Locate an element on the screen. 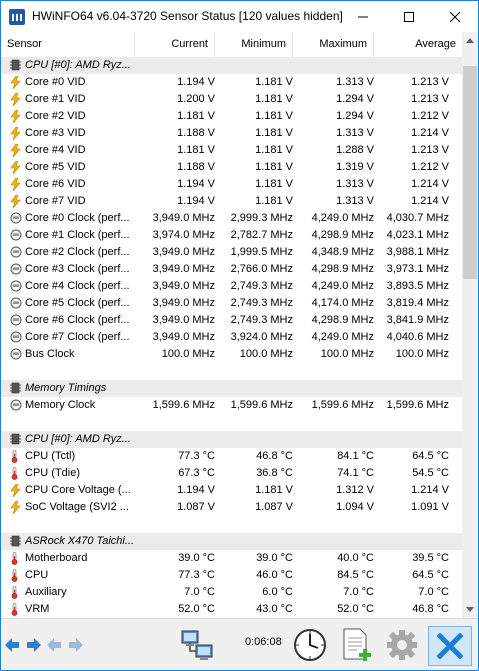 This screenshot has width=479, height=671. column-header-maximum: Maximum is located at coordinates (333, 44).